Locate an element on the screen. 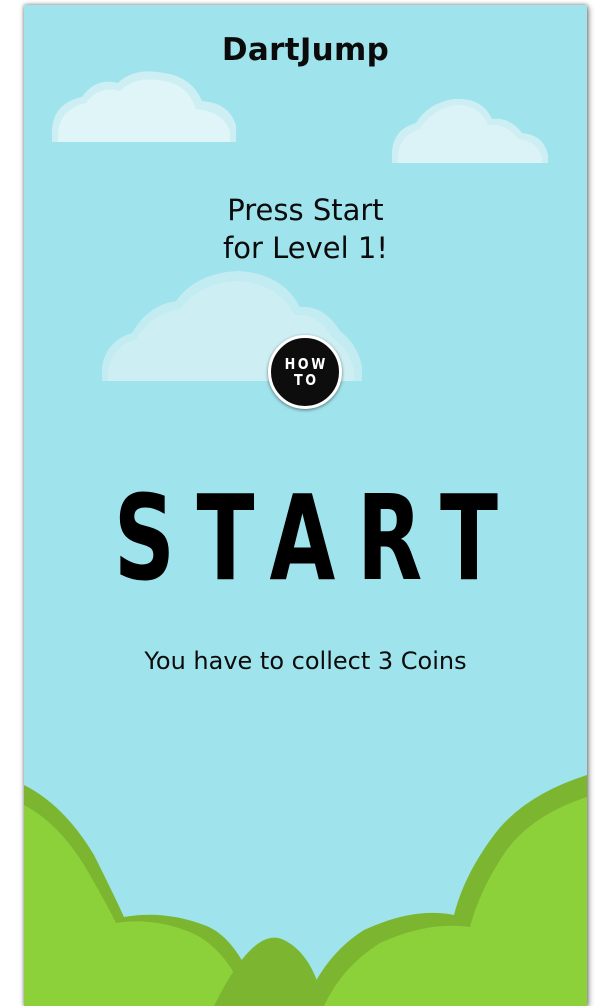 Image resolution: width=595 pixels, height=1006 pixels. how-to-label-line2: TO is located at coordinates (306, 380).